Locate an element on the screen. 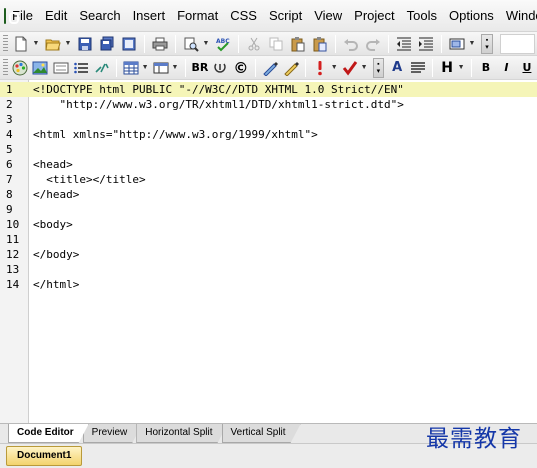 The width and height of the screenshot is (537, 468). code-line: 10 <body> is located at coordinates (268, 224).